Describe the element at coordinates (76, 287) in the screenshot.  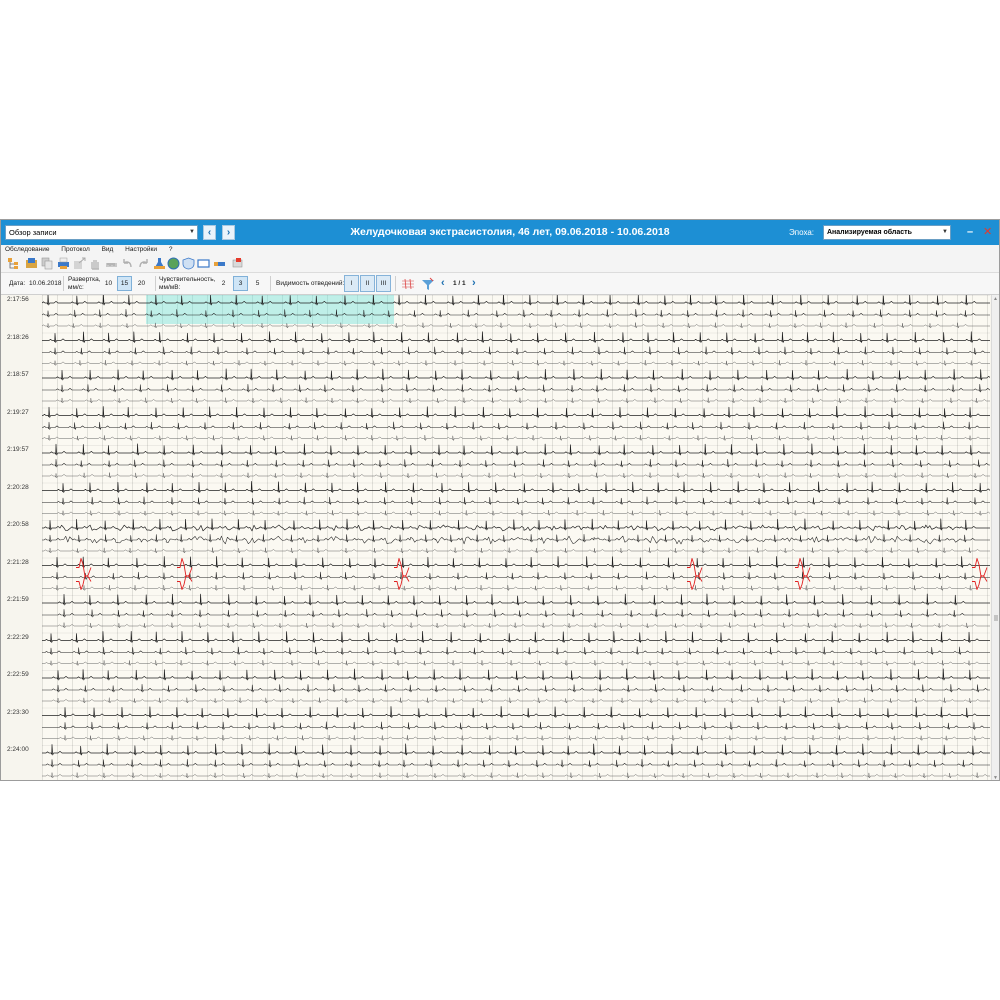
I see `sweep-unit: мм/с:` at that location.